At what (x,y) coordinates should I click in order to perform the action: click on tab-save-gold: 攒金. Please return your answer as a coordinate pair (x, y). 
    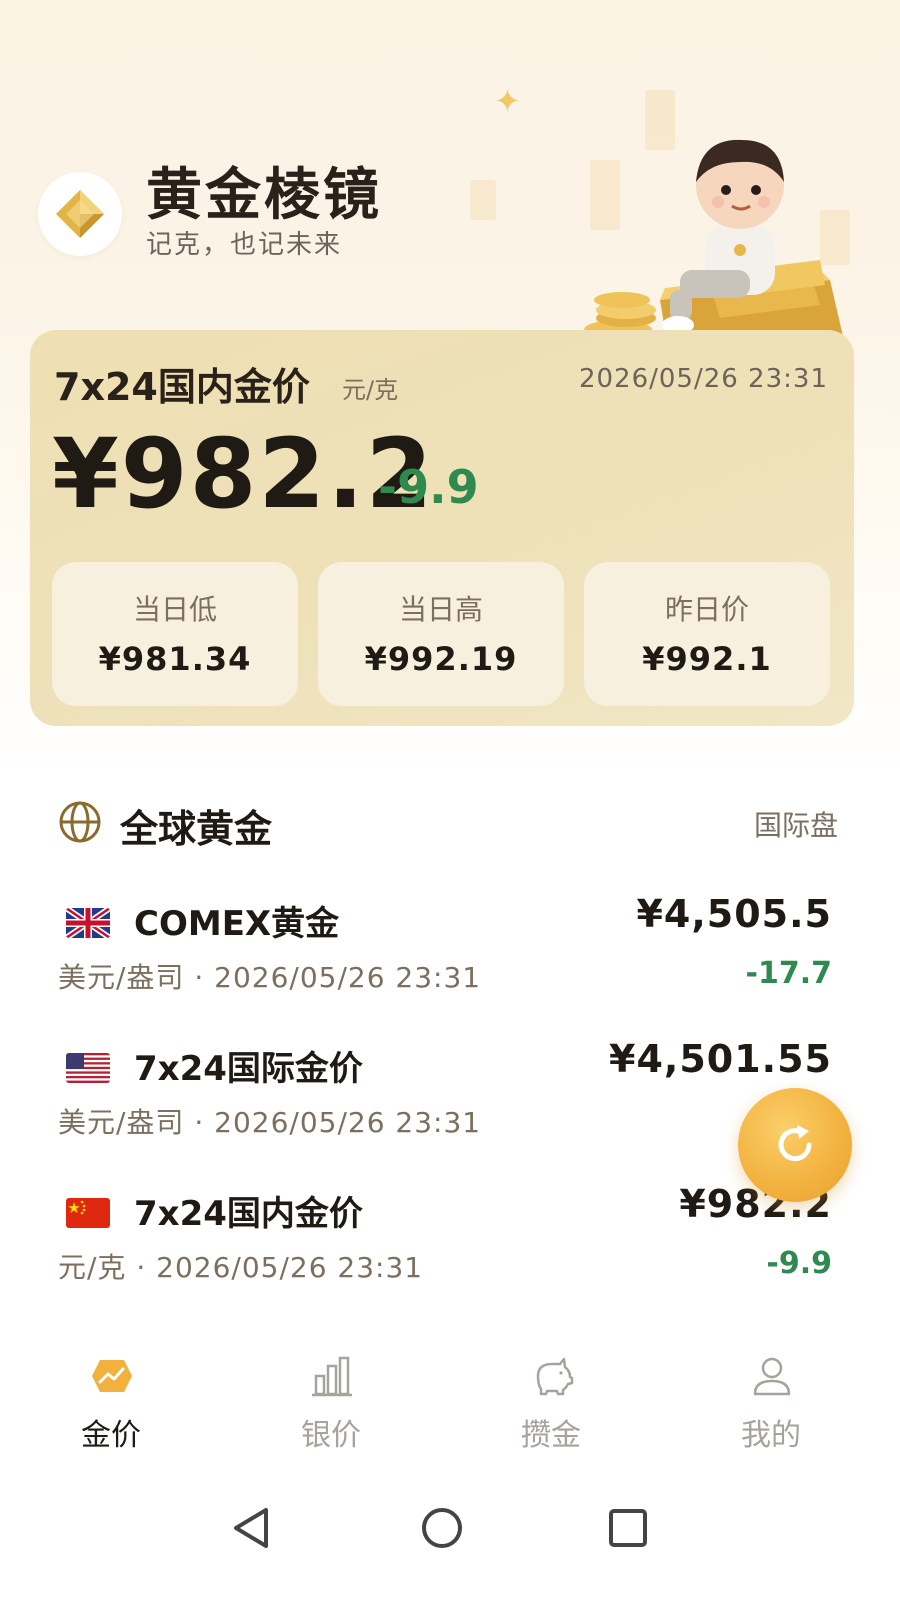
    Looking at the image, I should click on (551, 1401).